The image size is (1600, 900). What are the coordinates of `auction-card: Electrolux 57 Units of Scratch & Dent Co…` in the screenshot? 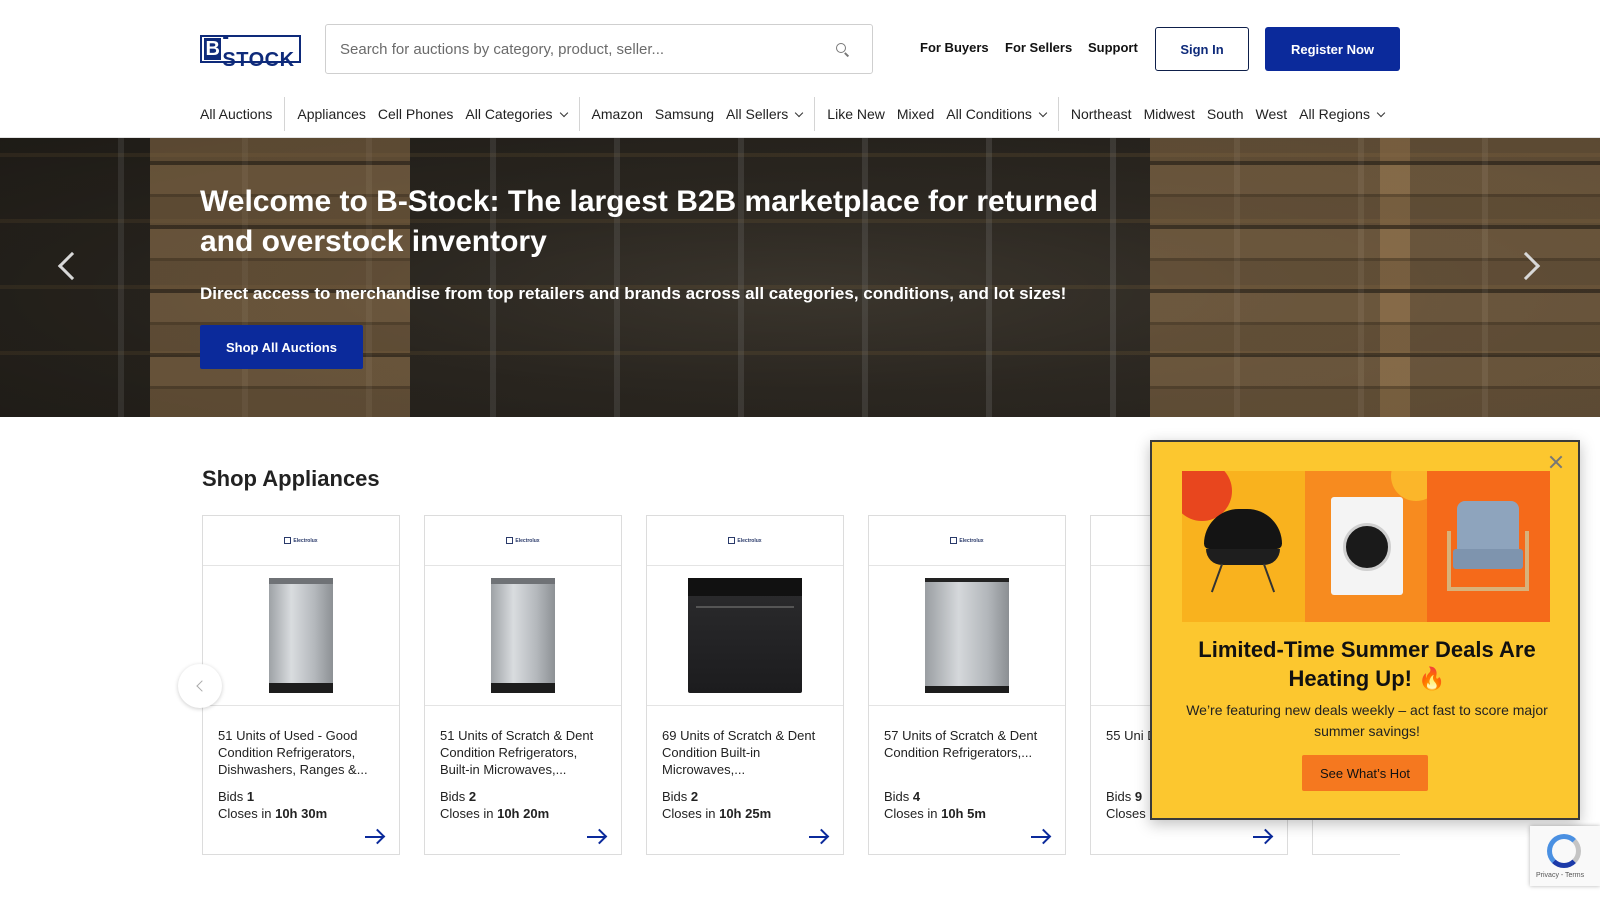 It's located at (967, 685).